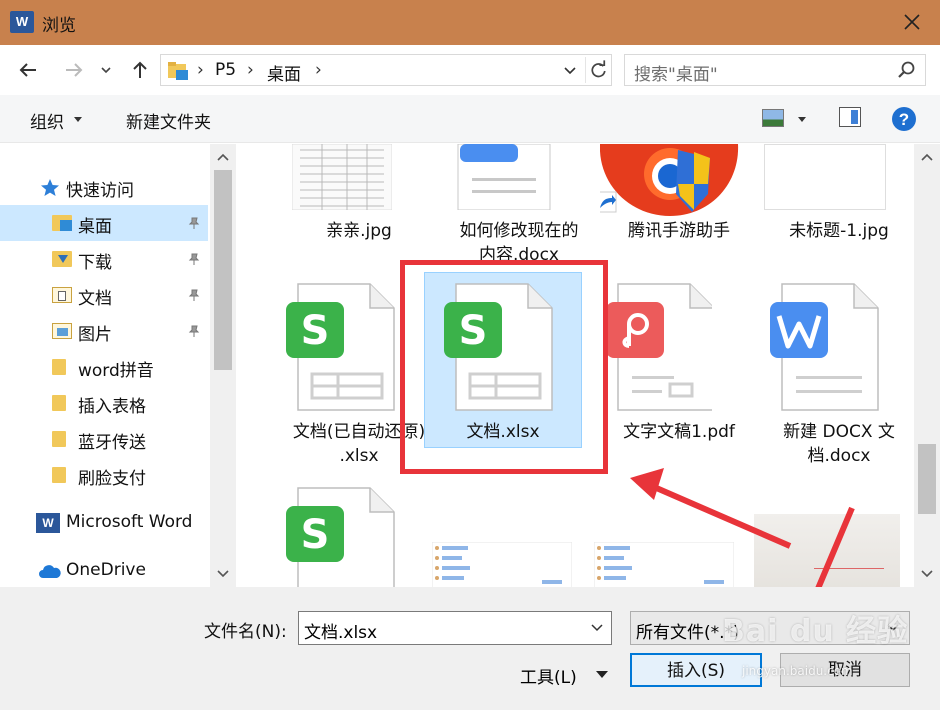  Describe the element at coordinates (62, 331) in the screenshot. I see `pictures-folder-icon` at that location.